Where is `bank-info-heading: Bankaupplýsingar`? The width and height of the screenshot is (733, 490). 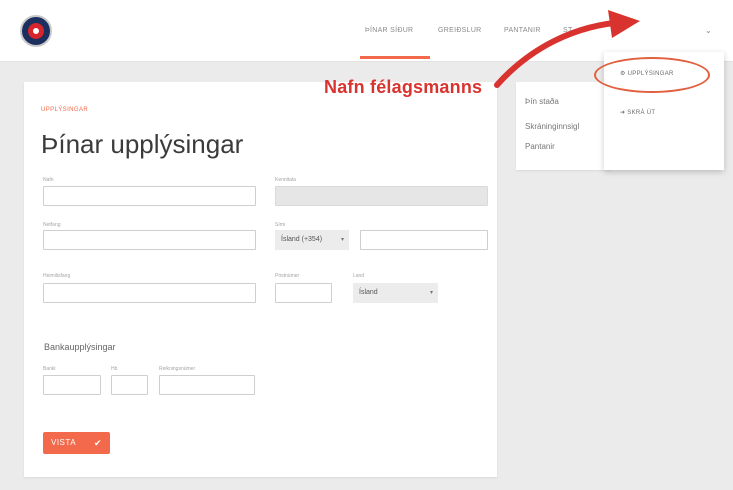
bank-info-heading: Bankaupplýsingar is located at coordinates (80, 347).